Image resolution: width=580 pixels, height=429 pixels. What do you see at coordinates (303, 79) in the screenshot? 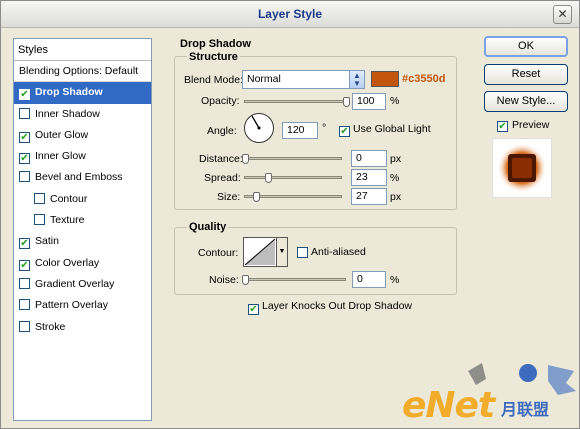
I see `blend-mode-select: Normal ▲ ▼` at bounding box center [303, 79].